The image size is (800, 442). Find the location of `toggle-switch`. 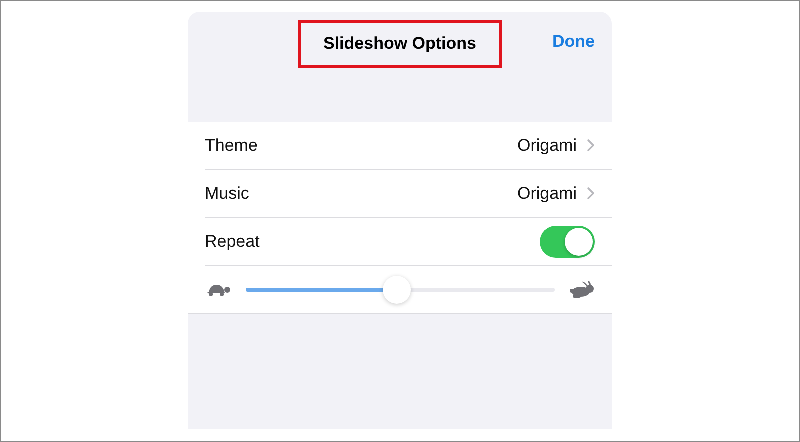

toggle-switch is located at coordinates (567, 242).